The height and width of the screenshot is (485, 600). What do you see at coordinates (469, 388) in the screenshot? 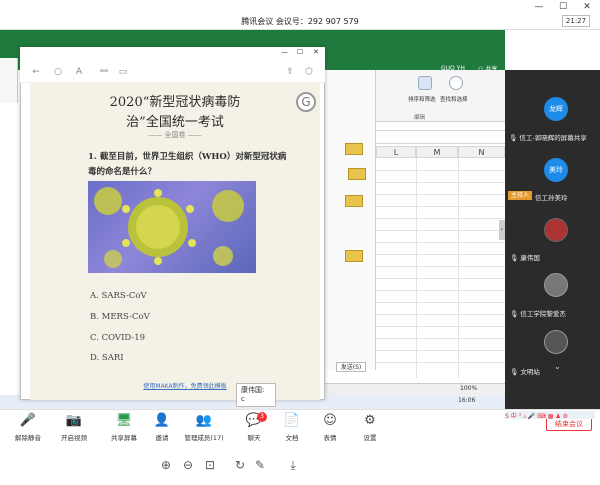
I see `zoom-level: 100%` at bounding box center [469, 388].